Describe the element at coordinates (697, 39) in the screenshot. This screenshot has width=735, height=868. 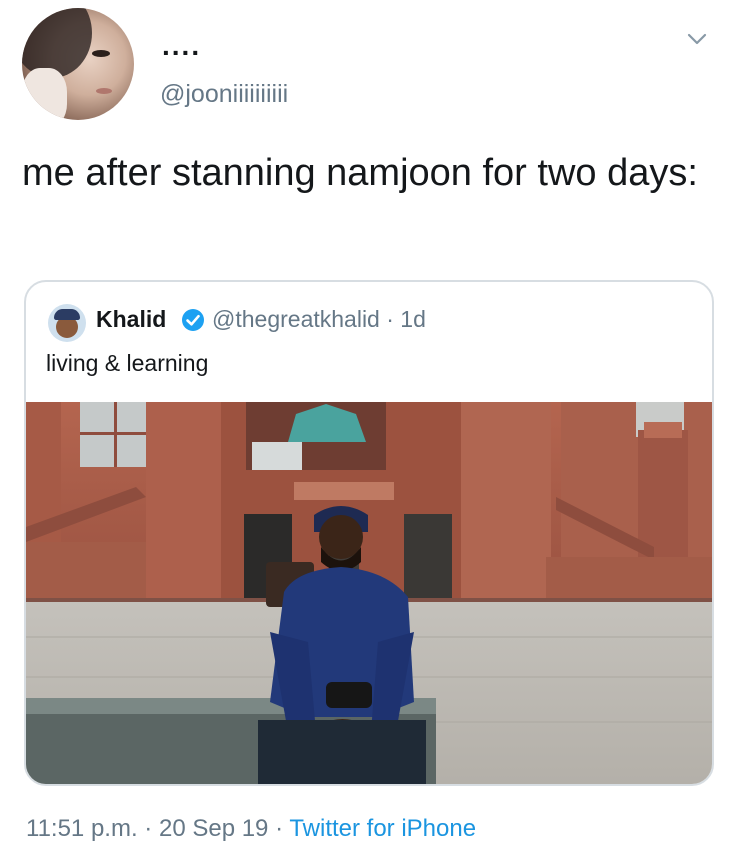
I see `chevron-down-icon` at that location.